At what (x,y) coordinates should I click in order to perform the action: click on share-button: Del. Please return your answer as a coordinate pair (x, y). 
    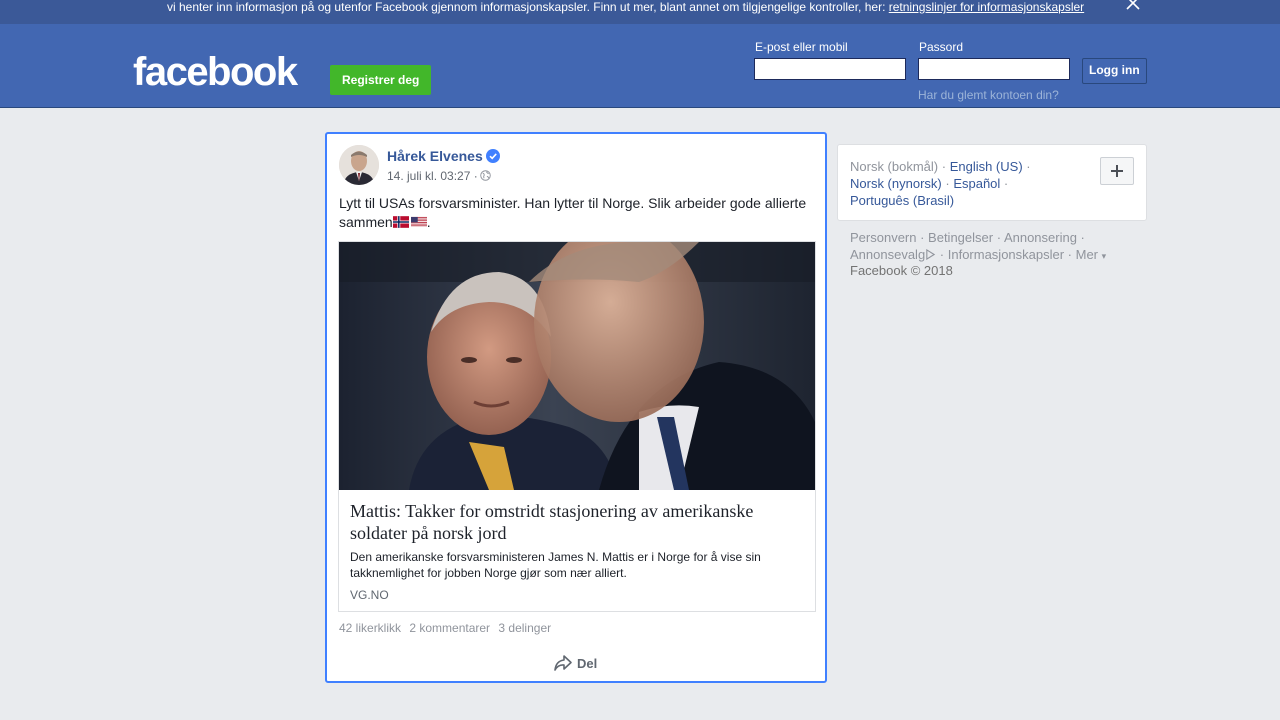
    Looking at the image, I should click on (575, 664).